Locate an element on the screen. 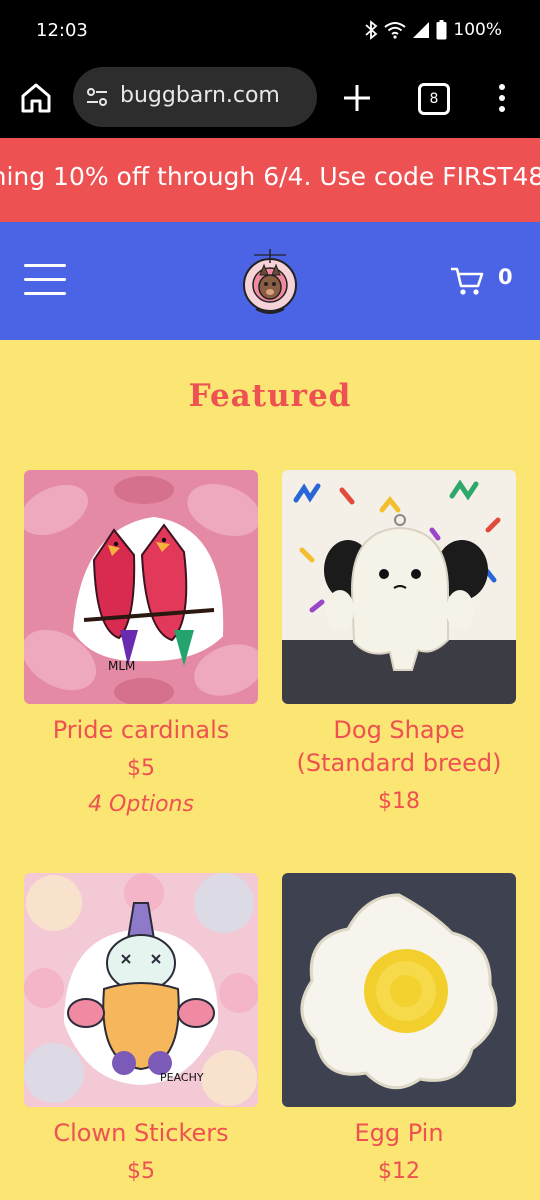 This screenshot has height=1200, width=540. site-settings-icon is located at coordinates (97, 97).